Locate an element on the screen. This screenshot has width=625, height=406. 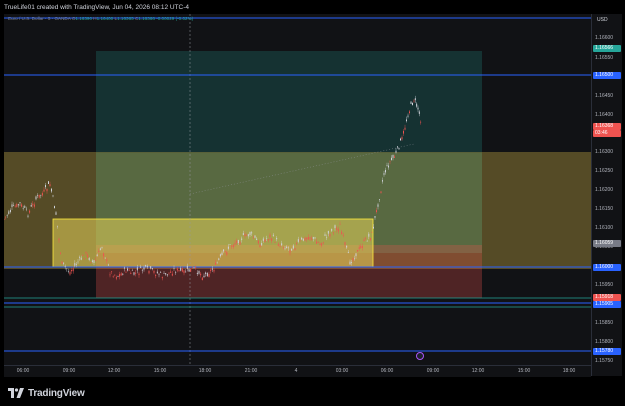
goto-realtime-button is located at coordinates (420, 356).